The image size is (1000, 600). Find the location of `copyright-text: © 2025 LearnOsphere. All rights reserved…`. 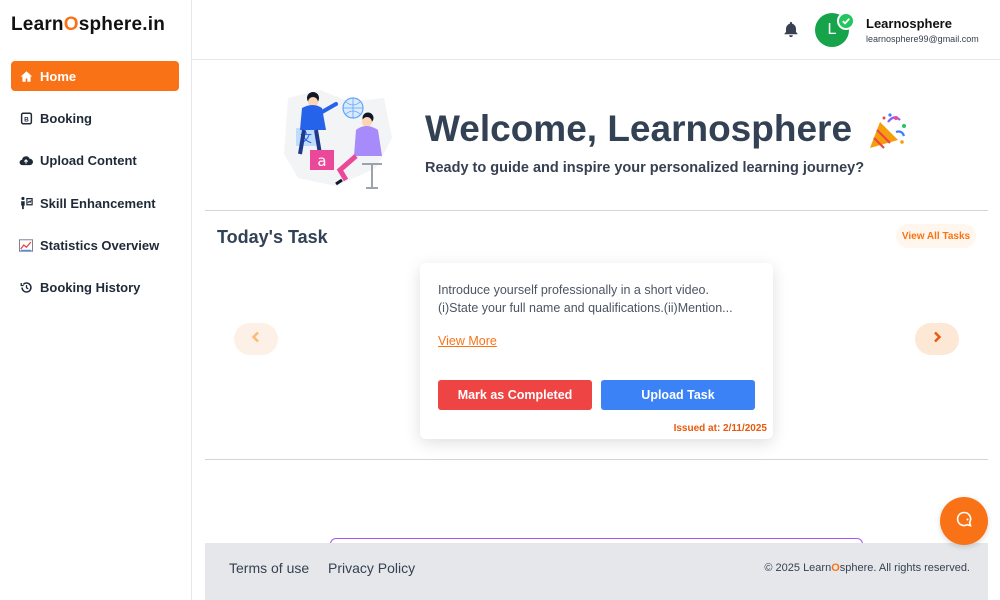

copyright-text: © 2025 LearnOsphere. All rights reserved… is located at coordinates (867, 568).